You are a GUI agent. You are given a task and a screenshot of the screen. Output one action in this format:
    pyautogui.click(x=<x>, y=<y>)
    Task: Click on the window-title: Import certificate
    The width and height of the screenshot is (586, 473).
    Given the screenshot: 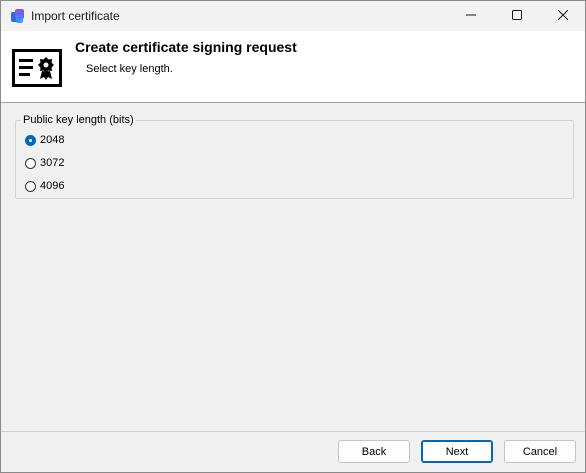 What is the action you would take?
    pyautogui.click(x=75, y=16)
    